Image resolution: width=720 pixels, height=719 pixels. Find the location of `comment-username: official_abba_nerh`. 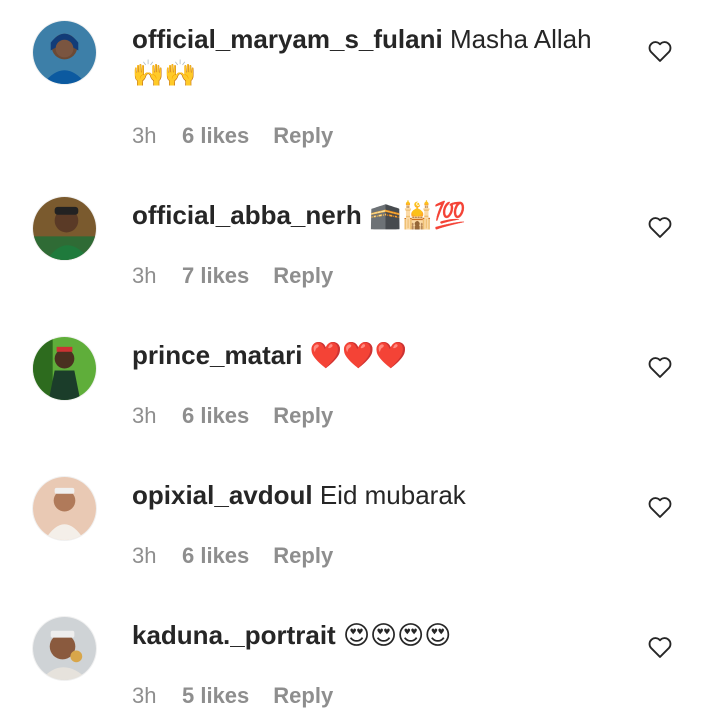

comment-username: official_abba_nerh is located at coordinates (247, 215).